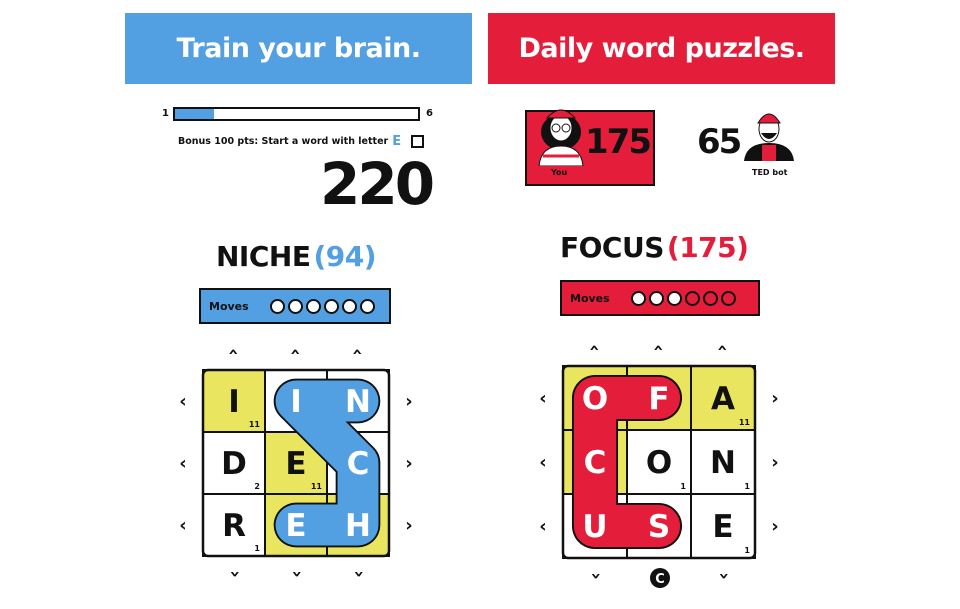 The width and height of the screenshot is (960, 609). Describe the element at coordinates (234, 526) in the screenshot. I see `cell-letter: R` at that location.